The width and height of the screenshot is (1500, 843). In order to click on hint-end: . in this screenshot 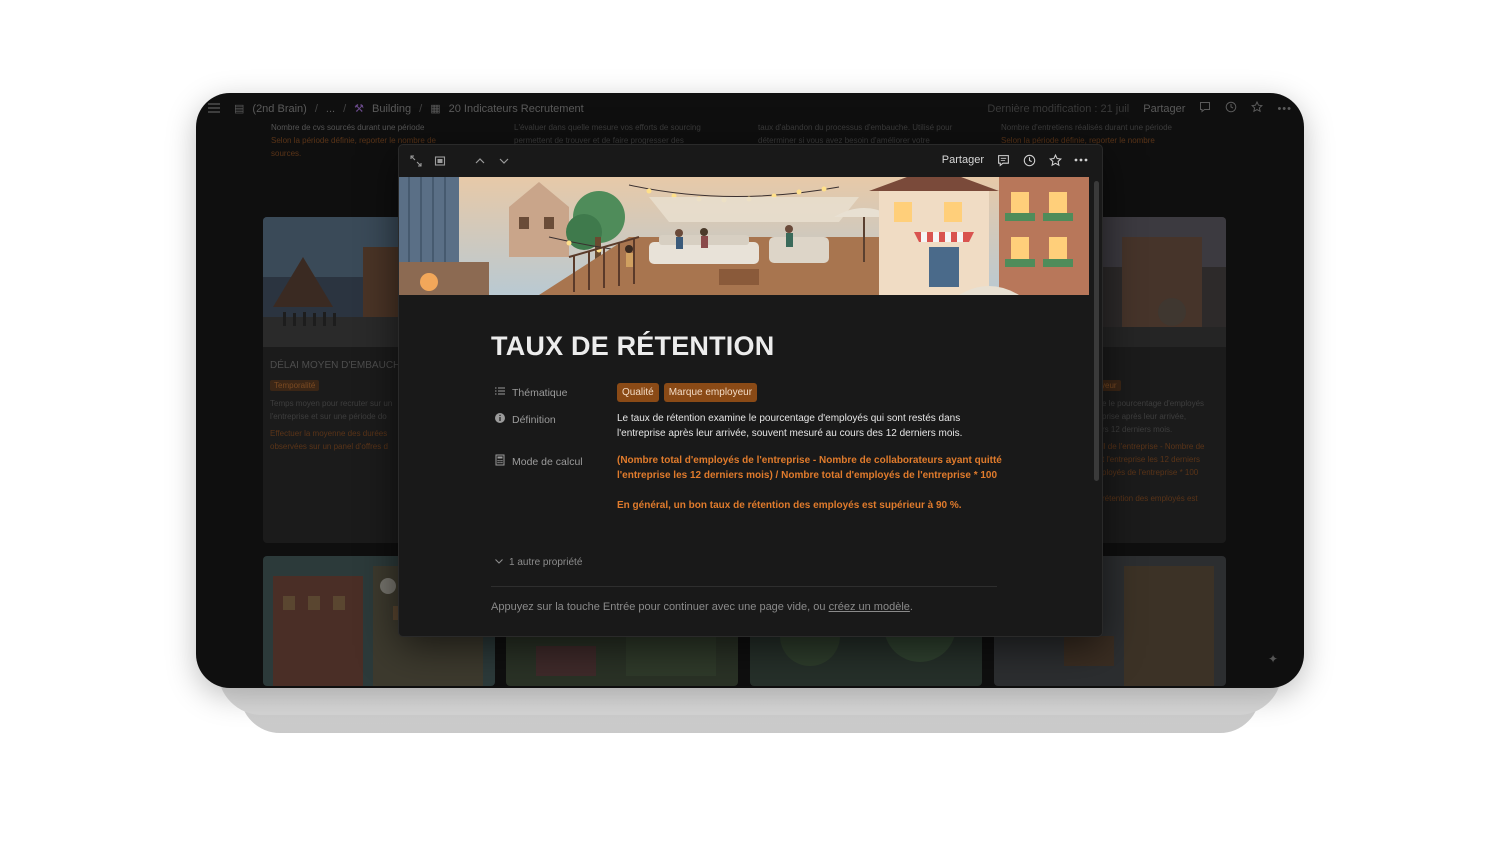, I will do `click(911, 607)`.